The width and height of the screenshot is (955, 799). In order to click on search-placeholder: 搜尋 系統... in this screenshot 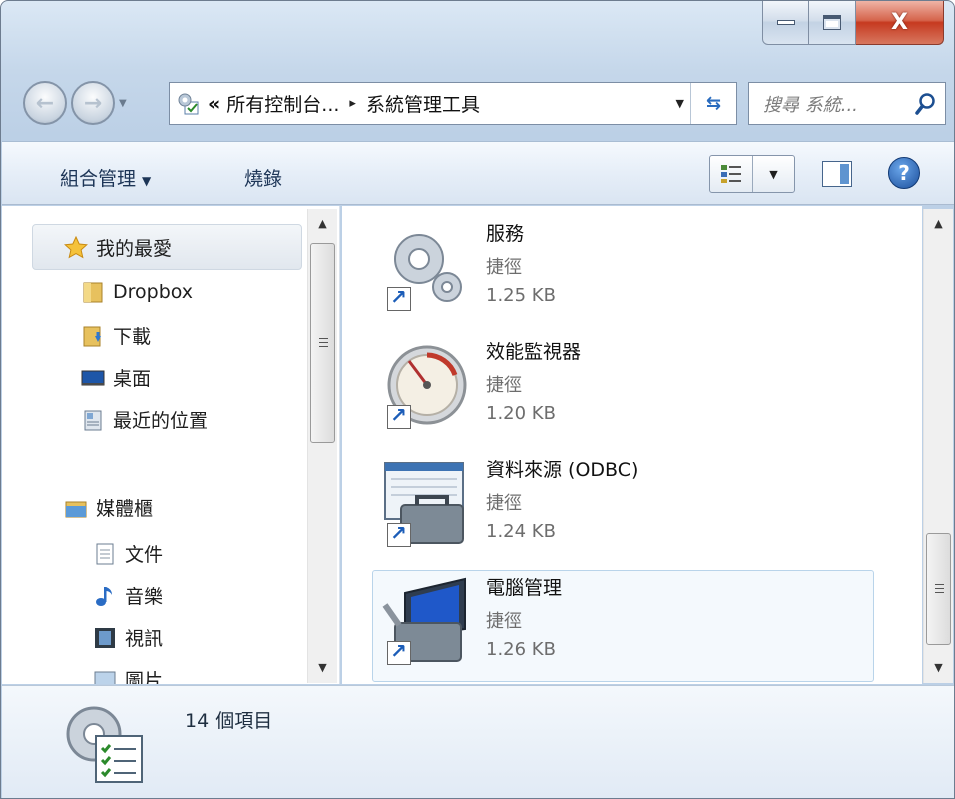, I will do `click(810, 105)`.